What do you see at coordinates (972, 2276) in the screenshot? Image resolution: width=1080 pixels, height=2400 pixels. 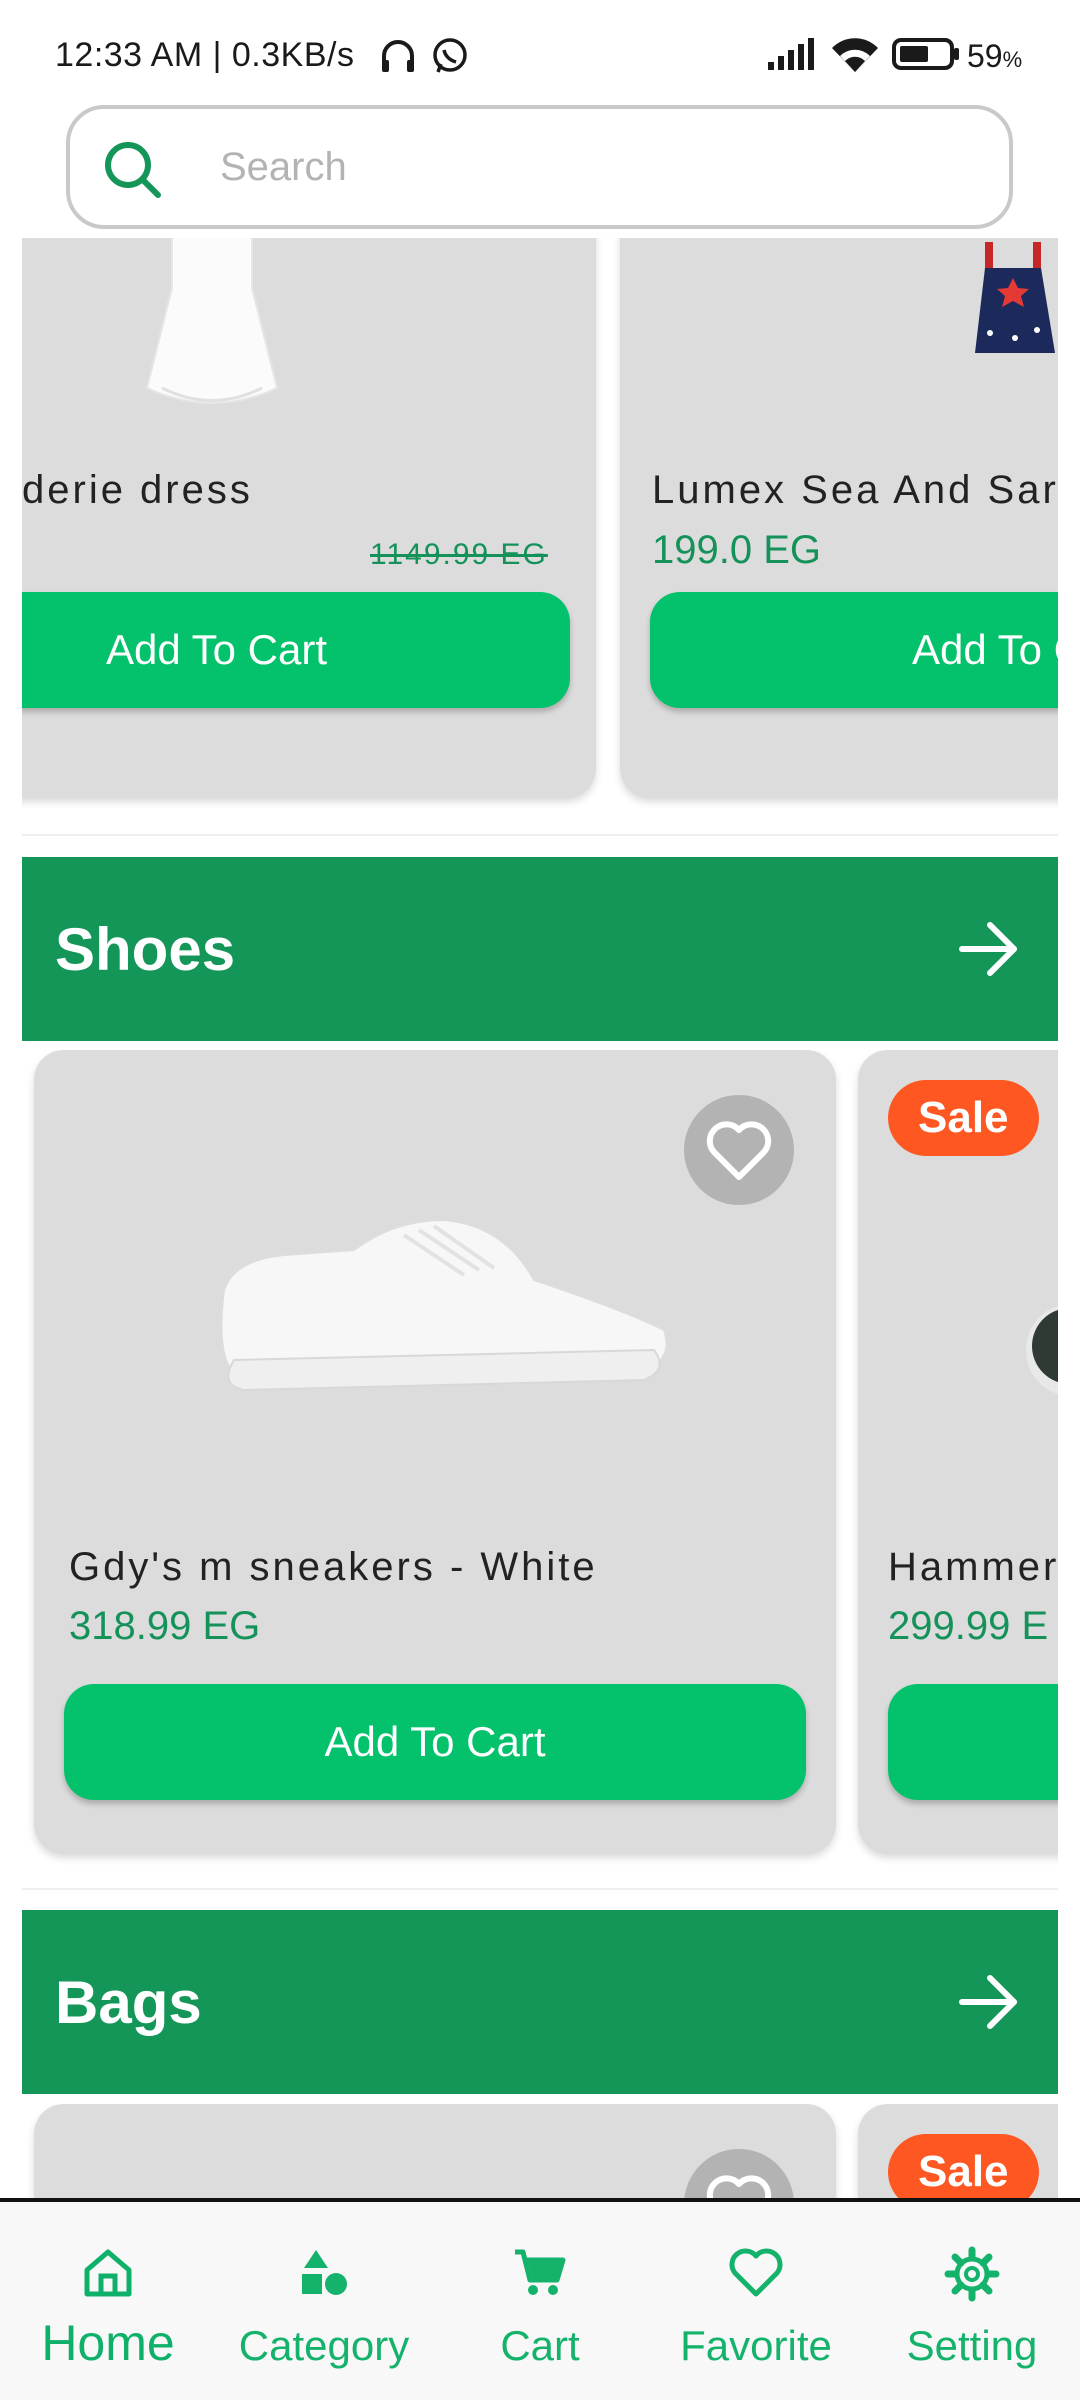 I see `gear-icon` at bounding box center [972, 2276].